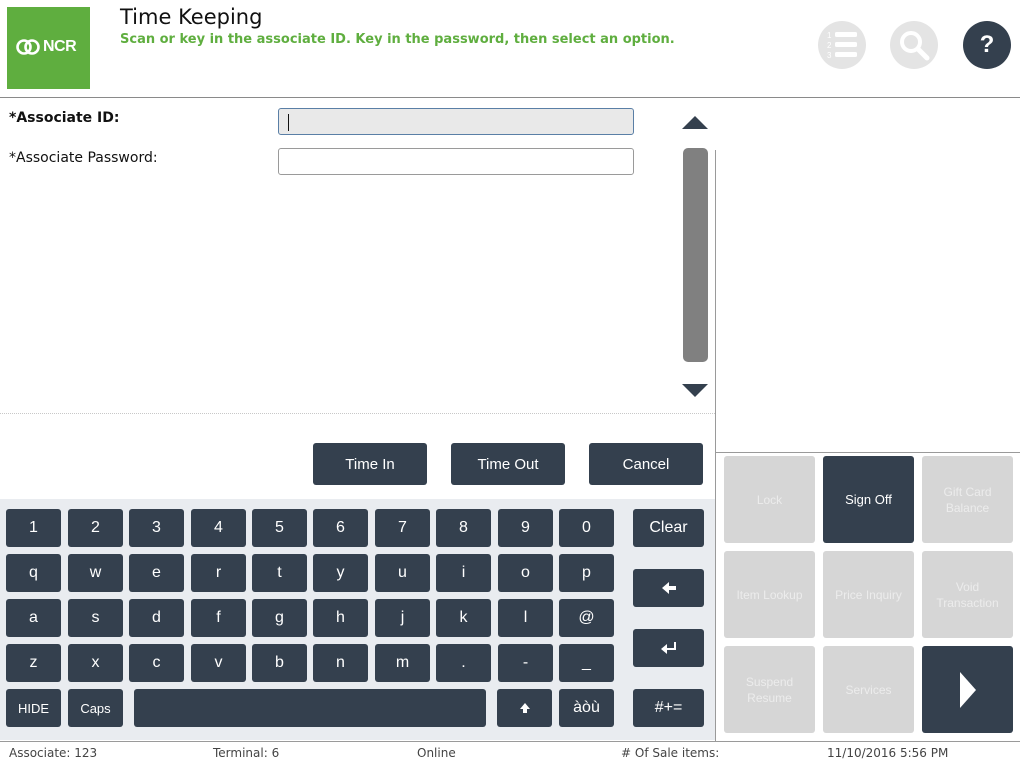 This screenshot has width=1020, height=764. Describe the element at coordinates (868, 499) in the screenshot. I see `sign-off-button: Sign Off` at that location.